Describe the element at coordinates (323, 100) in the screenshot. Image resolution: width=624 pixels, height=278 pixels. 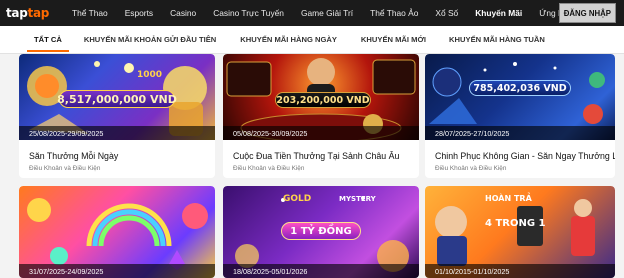
I see `promo-amount: 203,200,000 VND` at that location.